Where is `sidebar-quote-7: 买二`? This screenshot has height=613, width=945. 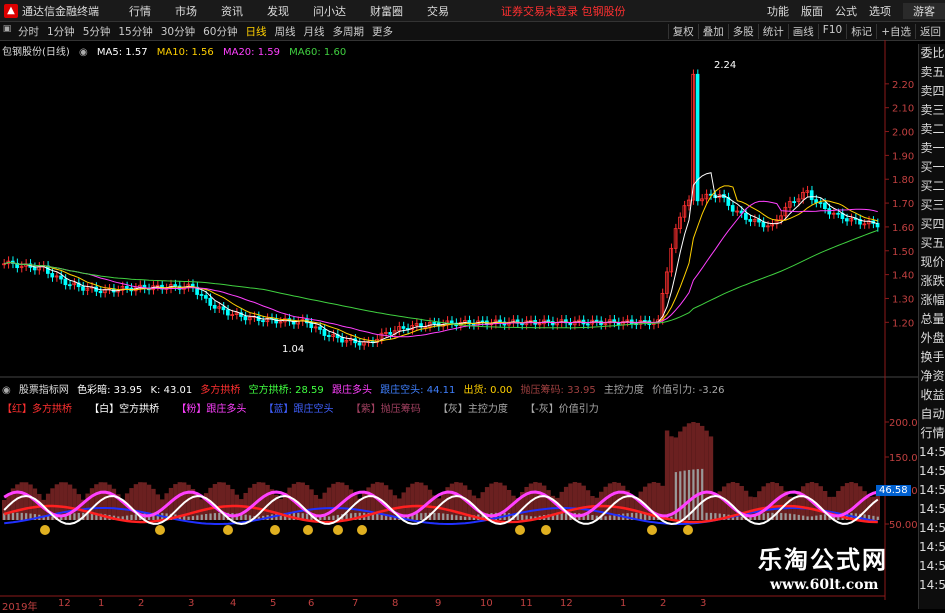
sidebar-quote-7: 买二 is located at coordinates (932, 186).